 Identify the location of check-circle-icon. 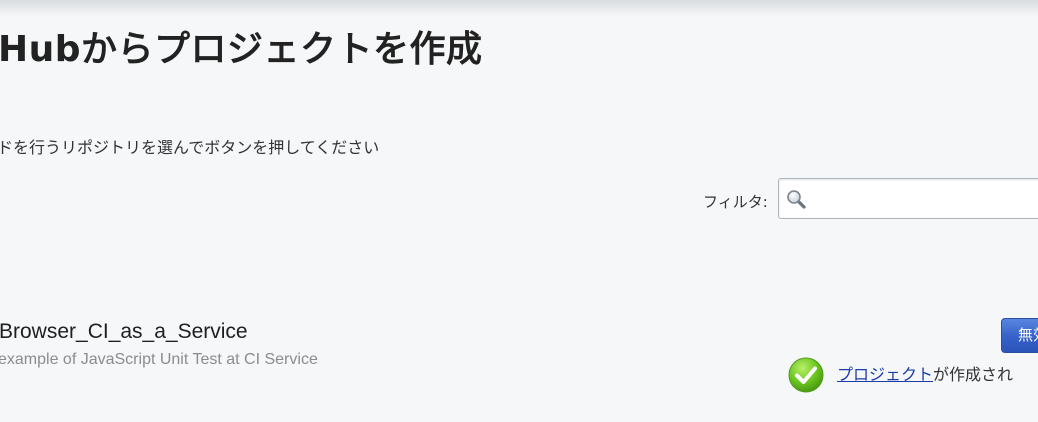
(806, 375).